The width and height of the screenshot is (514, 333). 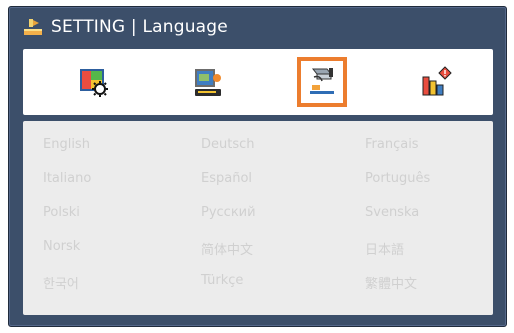 I want to click on options-icon, so click(x=437, y=81).